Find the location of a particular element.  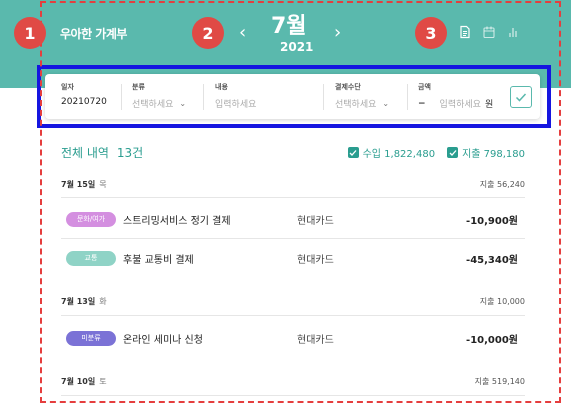

day-total: 지출 10,000 is located at coordinates (502, 301).